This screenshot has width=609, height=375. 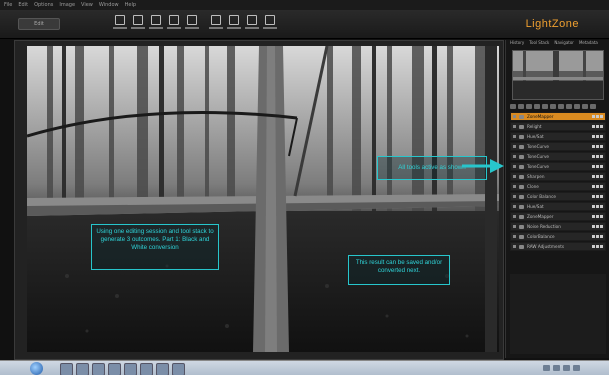 What do you see at coordinates (558, 186) in the screenshot?
I see `tool-stack-item: Clone` at bounding box center [558, 186].